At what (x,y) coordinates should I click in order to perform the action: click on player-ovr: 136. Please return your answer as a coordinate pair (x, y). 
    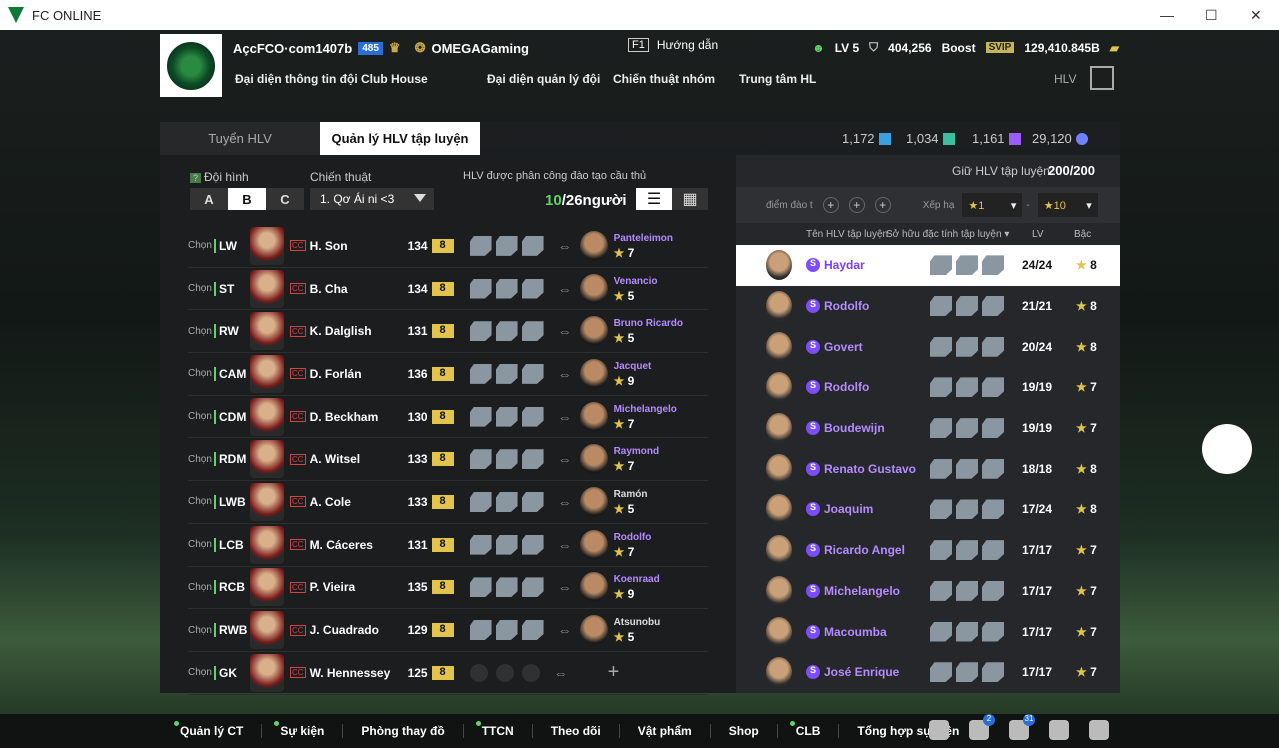
    Looking at the image, I should click on (417, 373).